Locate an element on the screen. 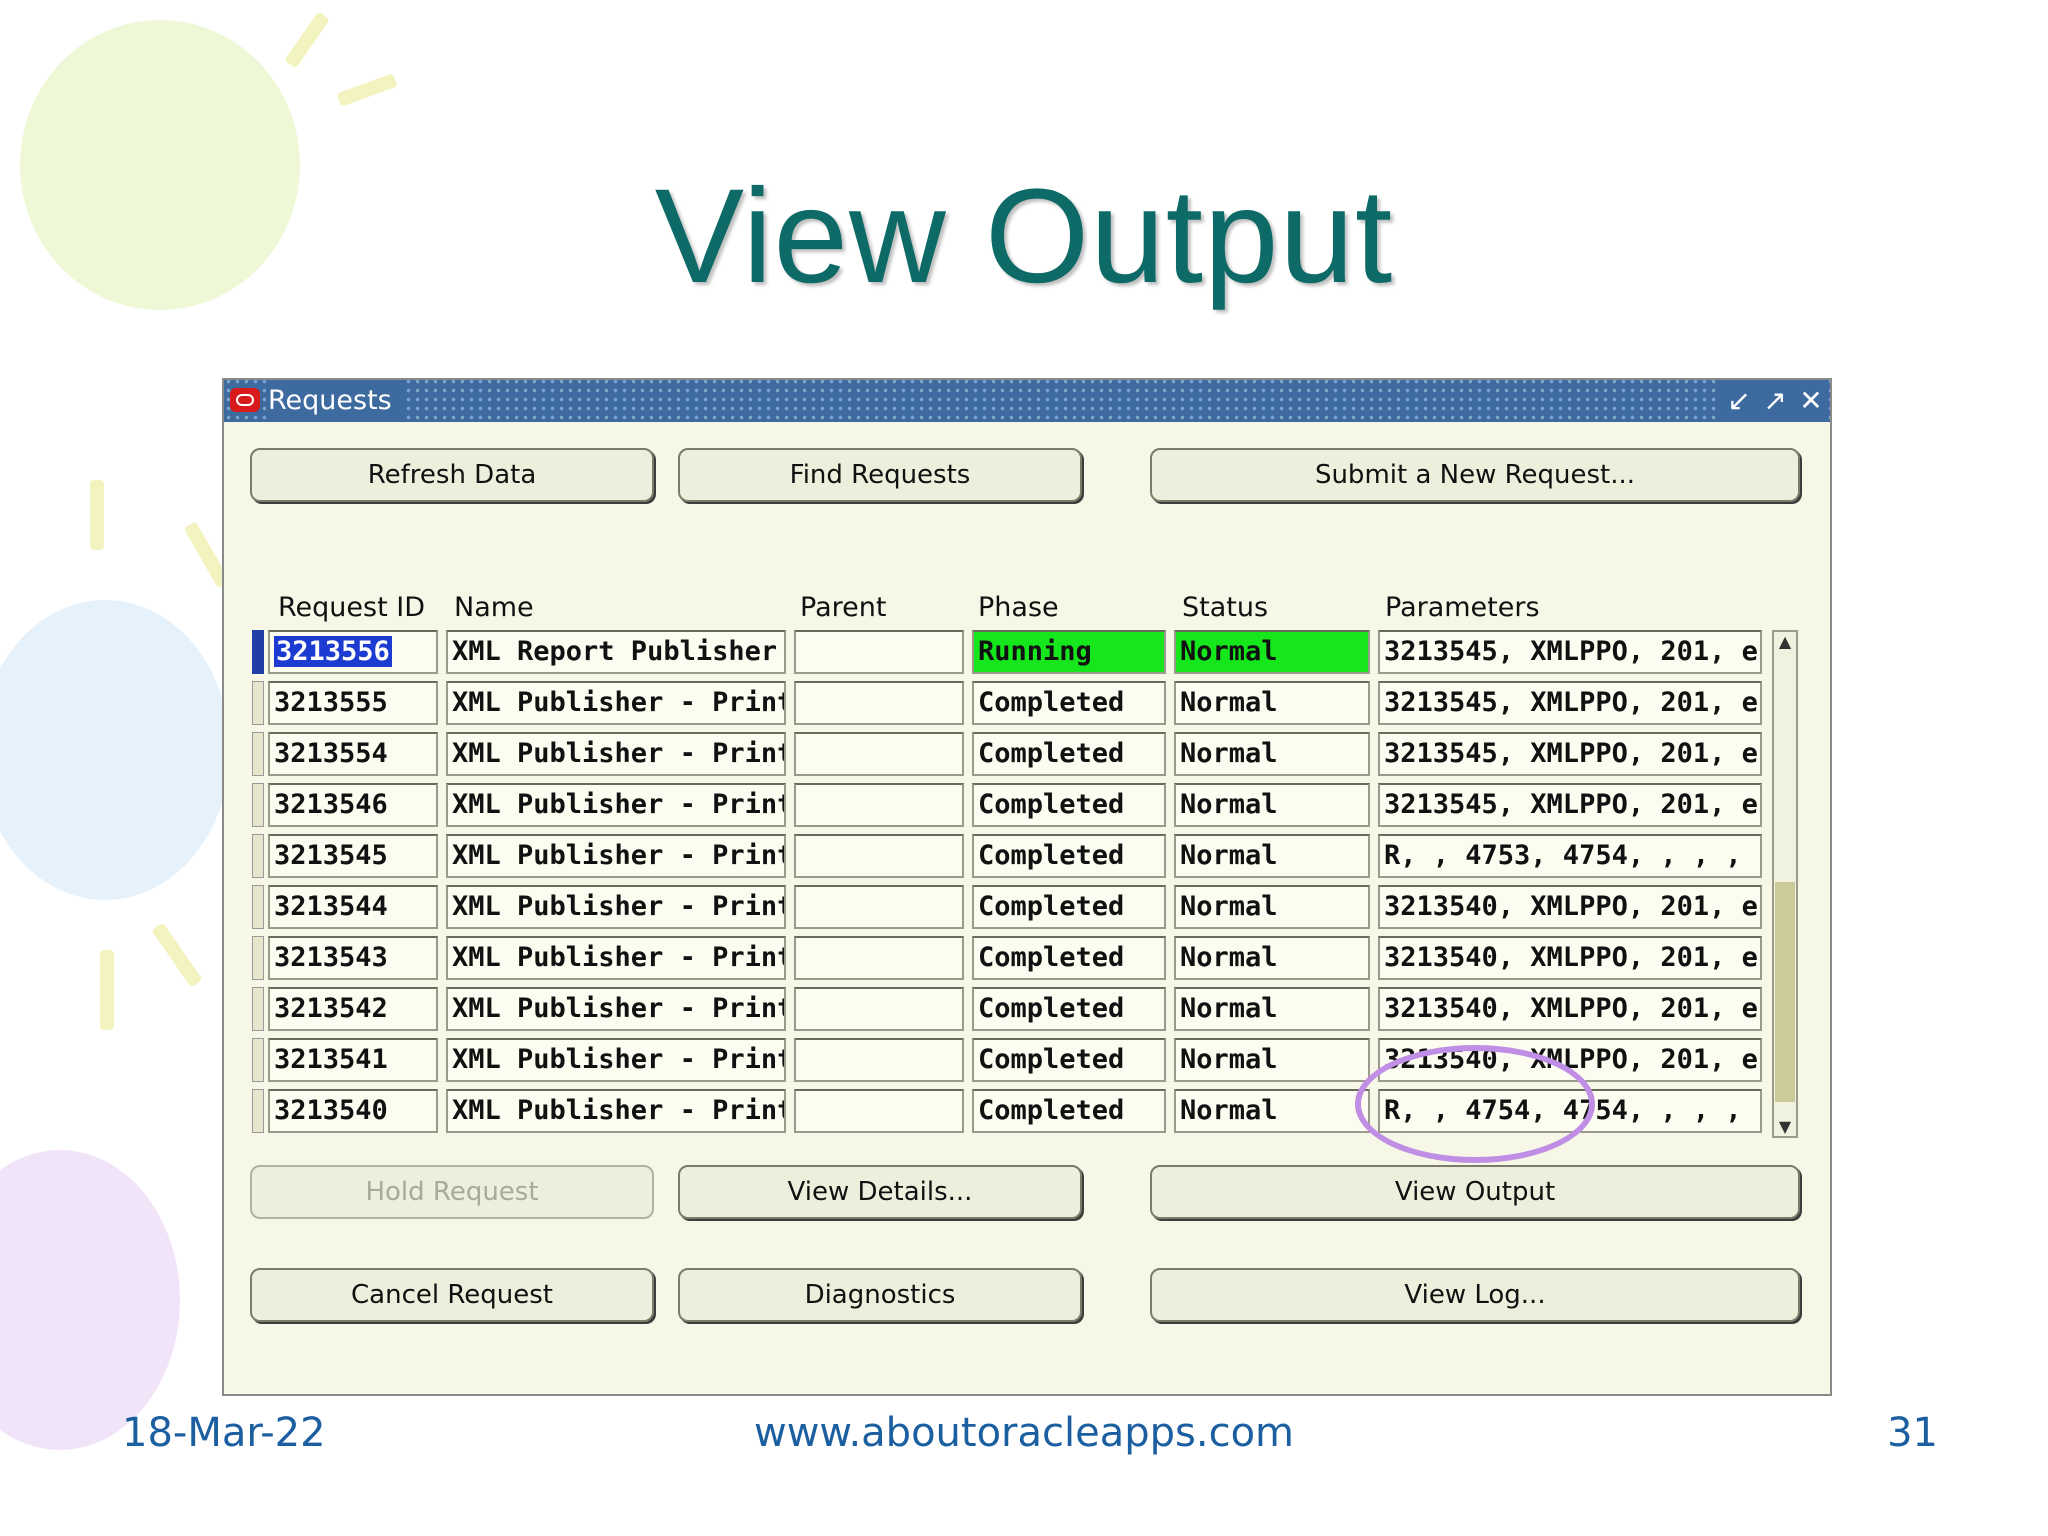 The image size is (2048, 1536). cell-request-id: 3213540 is located at coordinates (353, 1111).